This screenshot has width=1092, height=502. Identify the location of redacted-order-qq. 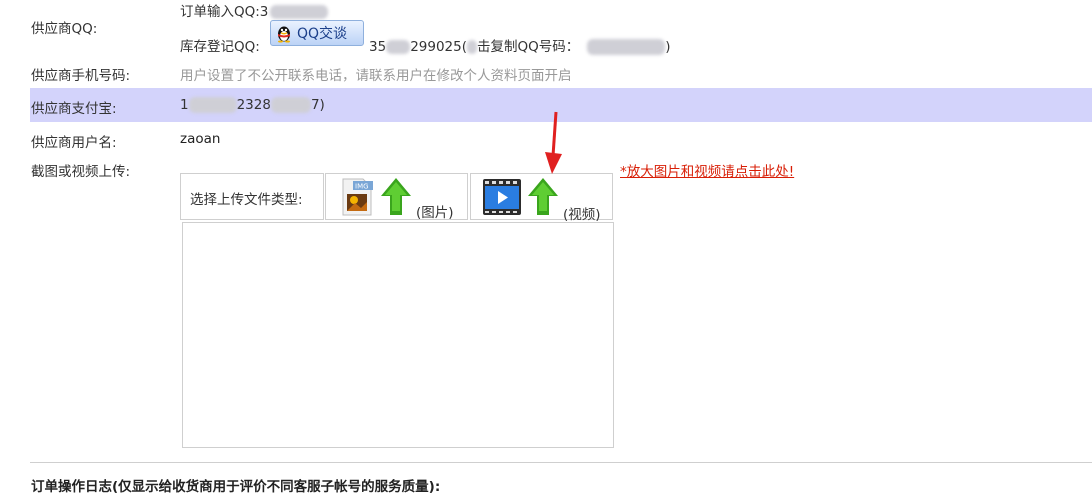
(299, 12).